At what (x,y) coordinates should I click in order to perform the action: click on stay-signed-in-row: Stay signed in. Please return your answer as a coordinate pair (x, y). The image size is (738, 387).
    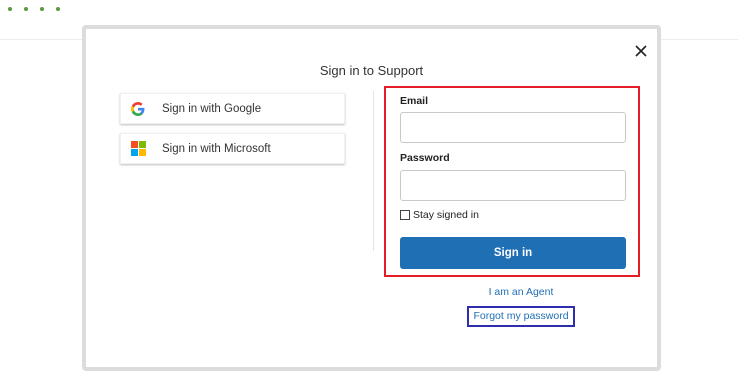
    Looking at the image, I should click on (439, 215).